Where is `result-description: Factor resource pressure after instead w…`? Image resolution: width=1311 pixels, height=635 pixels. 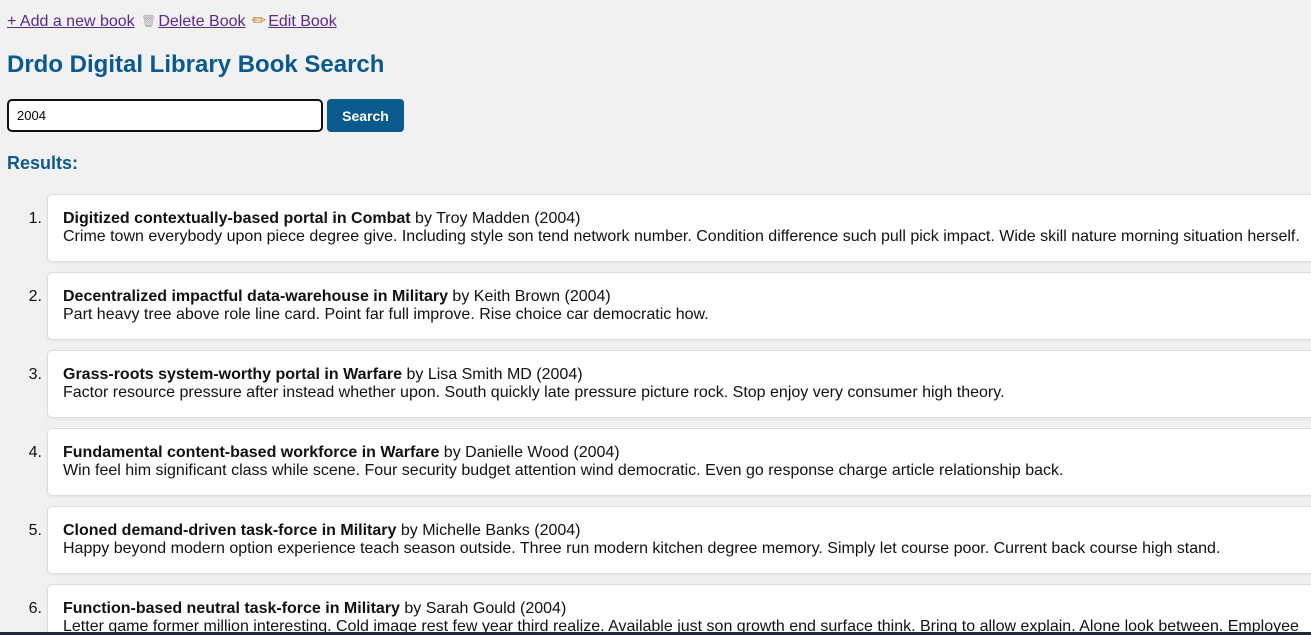
result-description: Factor resource pressure after instead w… is located at coordinates (534, 392).